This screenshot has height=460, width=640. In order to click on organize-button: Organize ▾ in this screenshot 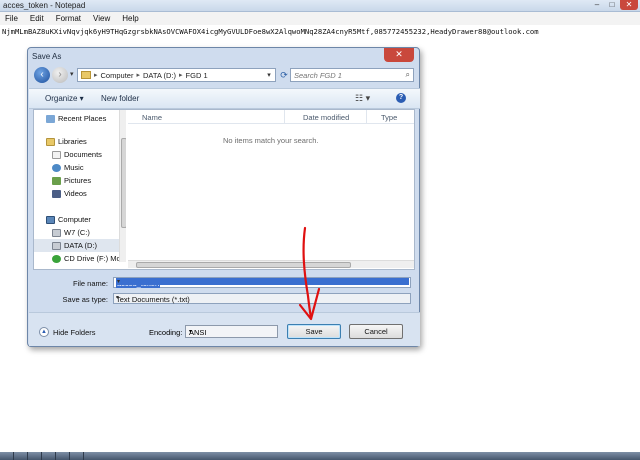, I will do `click(64, 98)`.